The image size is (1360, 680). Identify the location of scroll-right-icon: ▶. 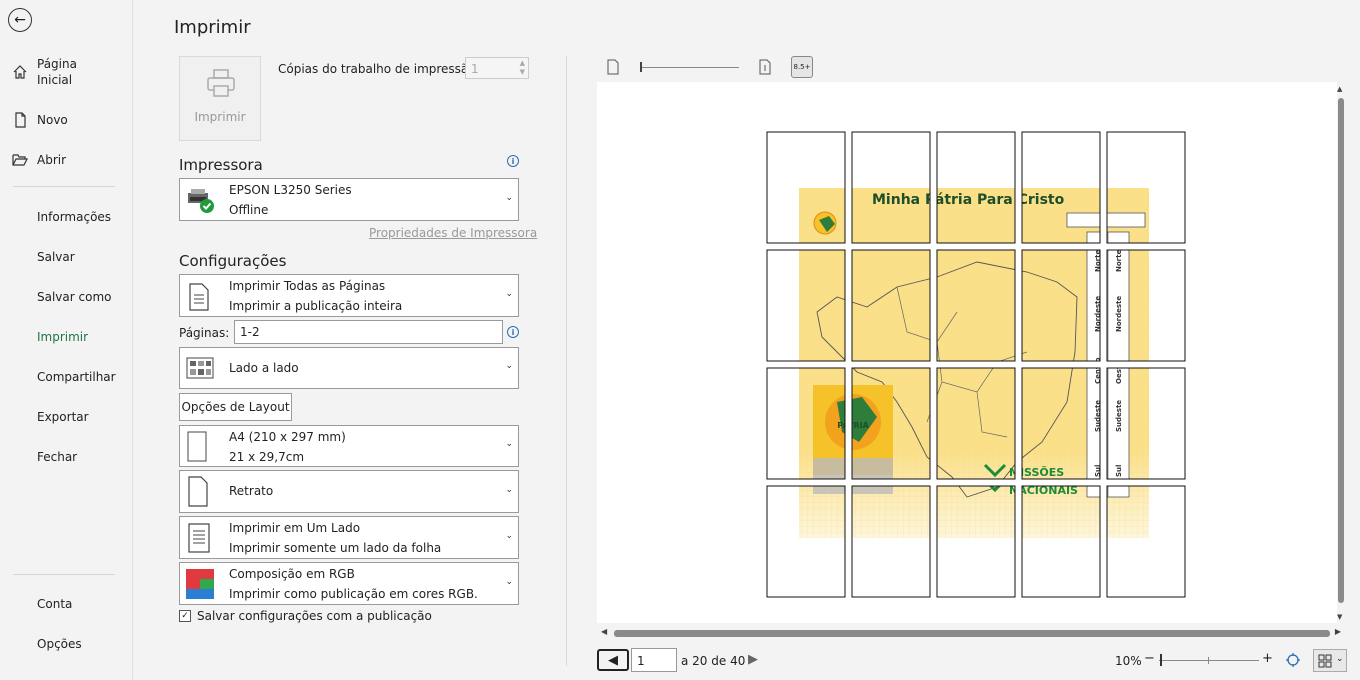
(1338, 631).